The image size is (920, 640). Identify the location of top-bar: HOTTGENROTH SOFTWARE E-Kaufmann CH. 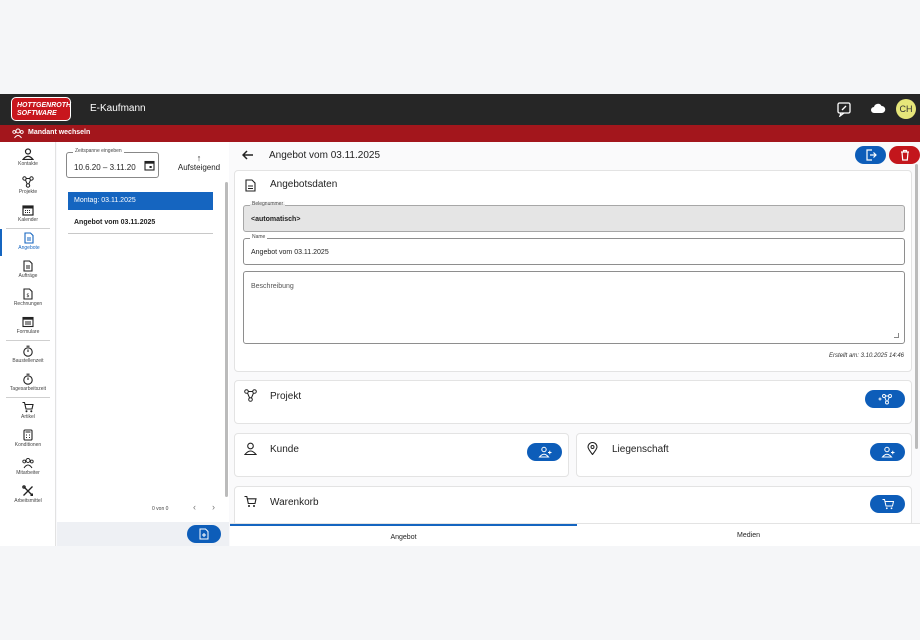
(460, 109).